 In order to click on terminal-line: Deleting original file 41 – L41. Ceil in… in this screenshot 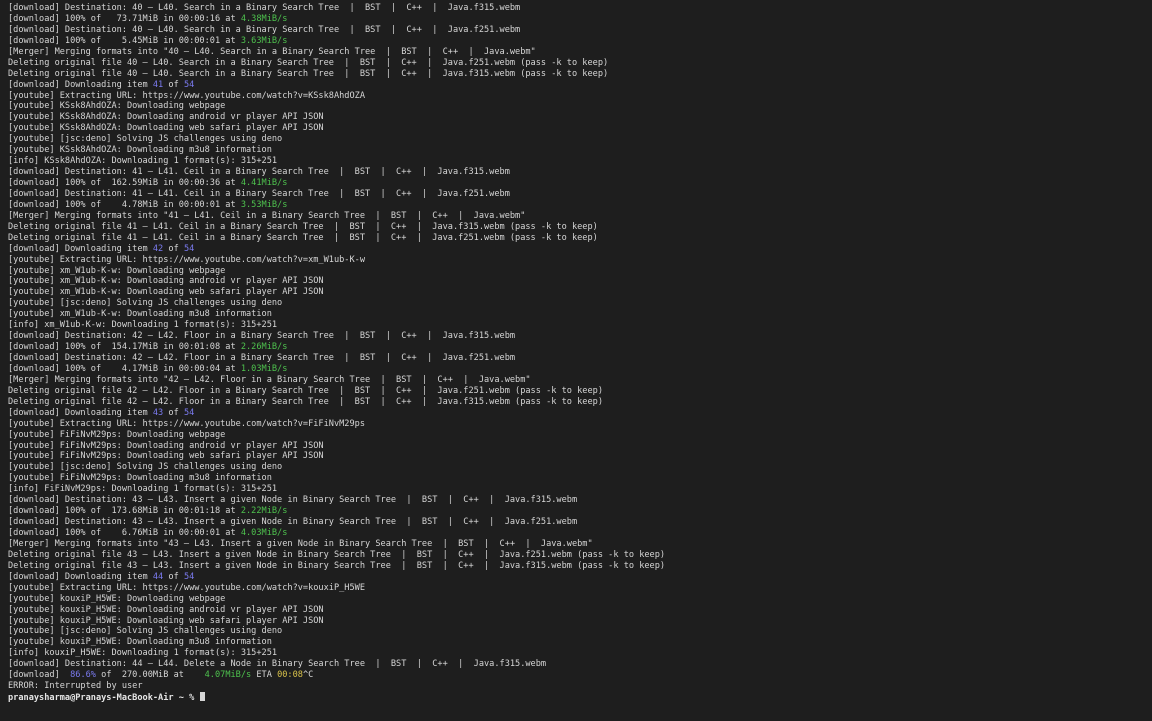, I will do `click(576, 227)`.